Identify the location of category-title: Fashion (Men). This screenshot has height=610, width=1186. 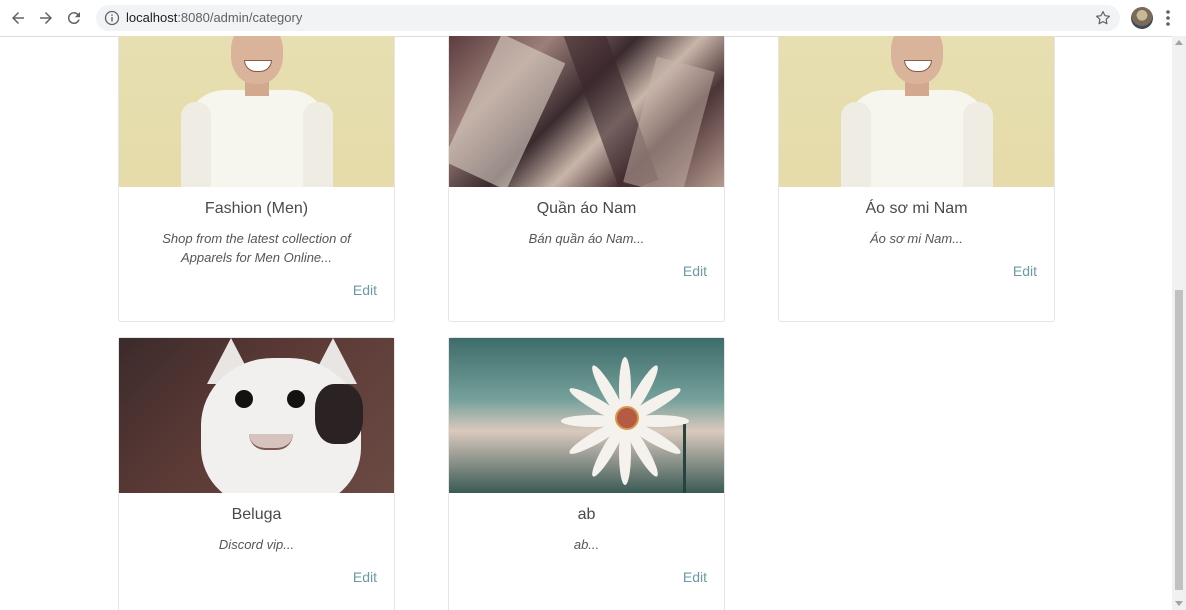
(256, 208).